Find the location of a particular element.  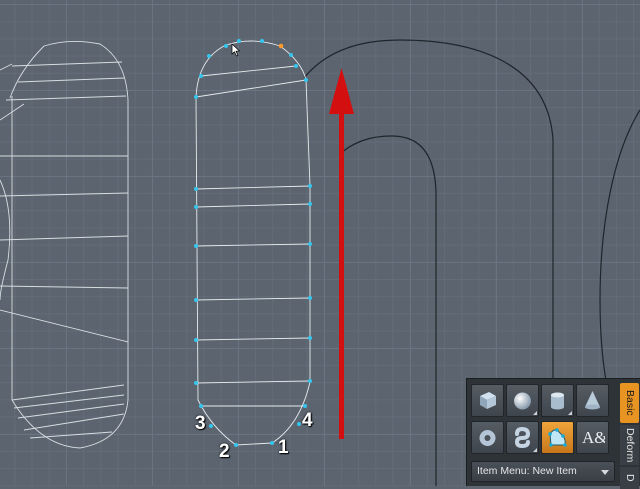

text-tool-icon: A& is located at coordinates (593, 437).